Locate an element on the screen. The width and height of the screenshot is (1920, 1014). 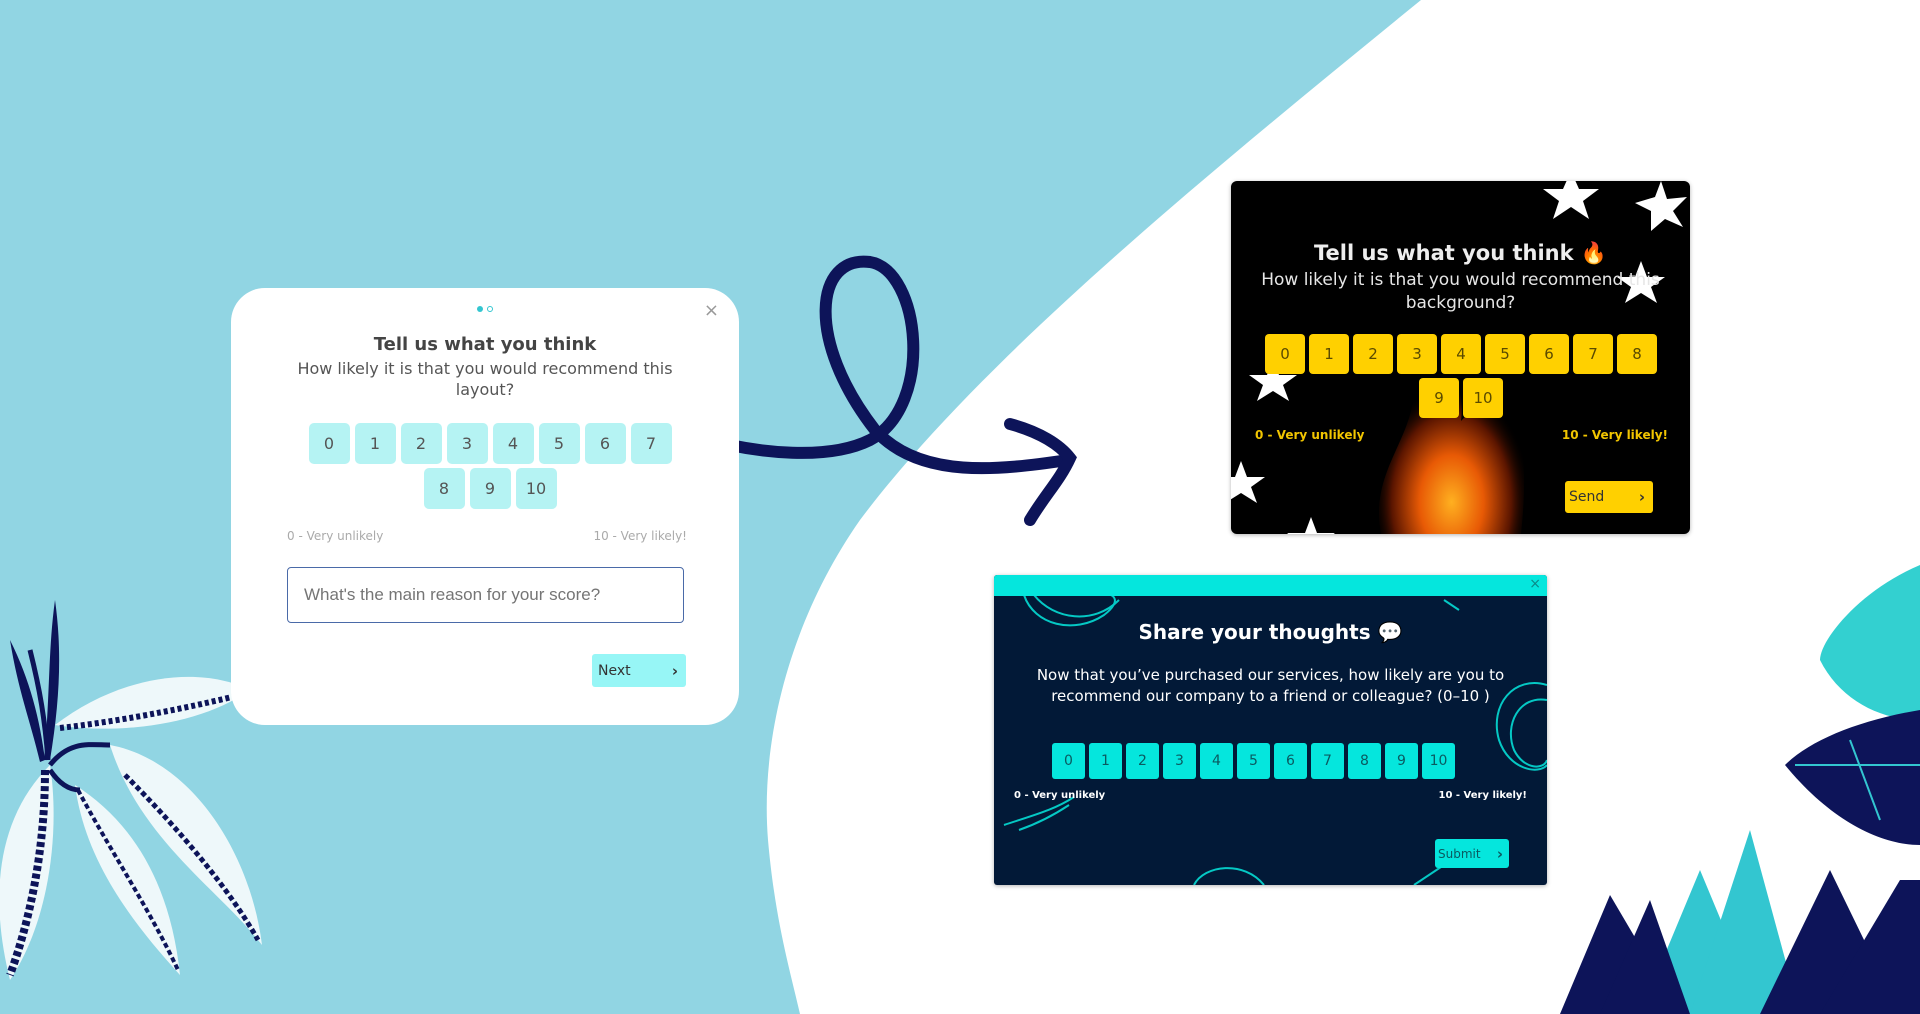
reason-input is located at coordinates (485, 595).